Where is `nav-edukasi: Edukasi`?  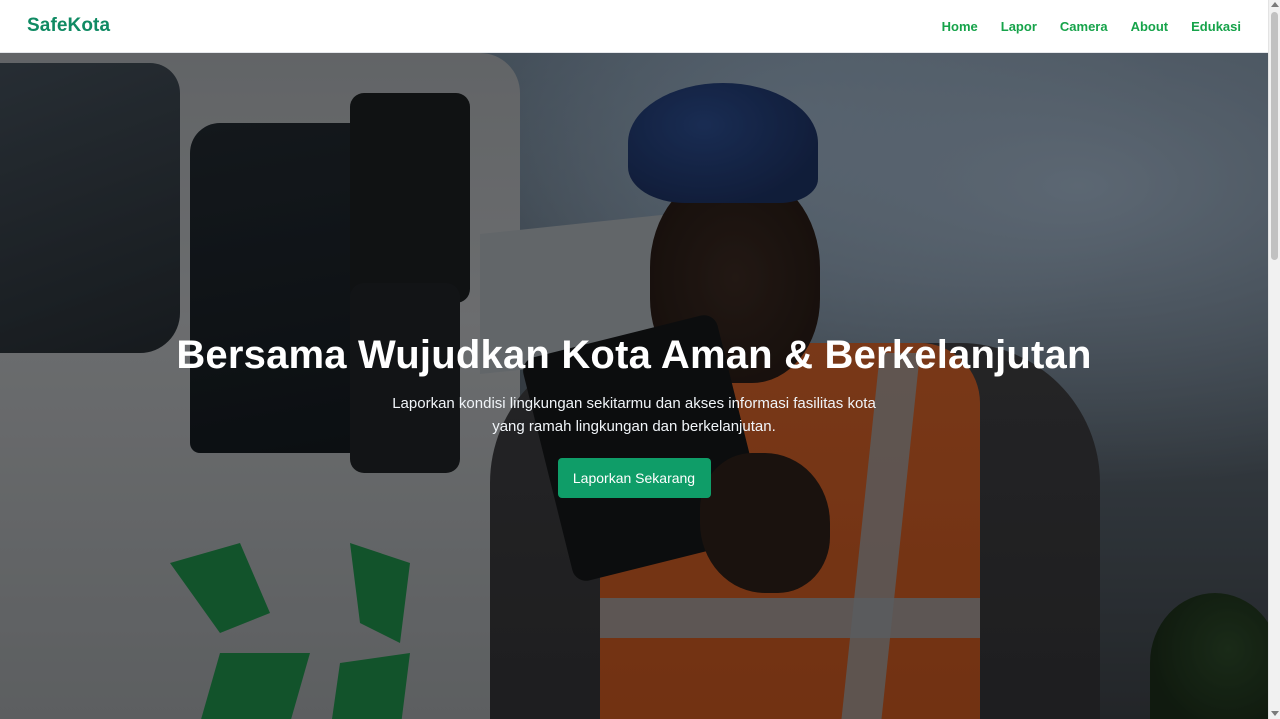 nav-edukasi: Edukasi is located at coordinates (1216, 26).